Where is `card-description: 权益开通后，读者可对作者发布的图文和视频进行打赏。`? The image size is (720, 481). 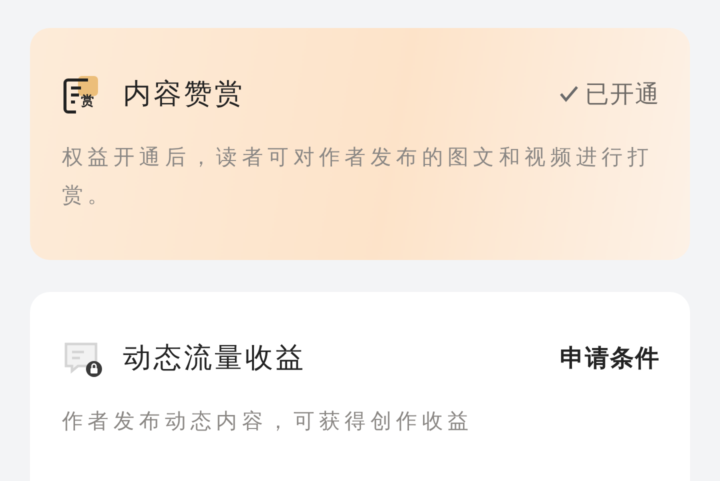
card-description: 权益开通后，读者可对作者发布的图文和视频进行打赏。 is located at coordinates (358, 176).